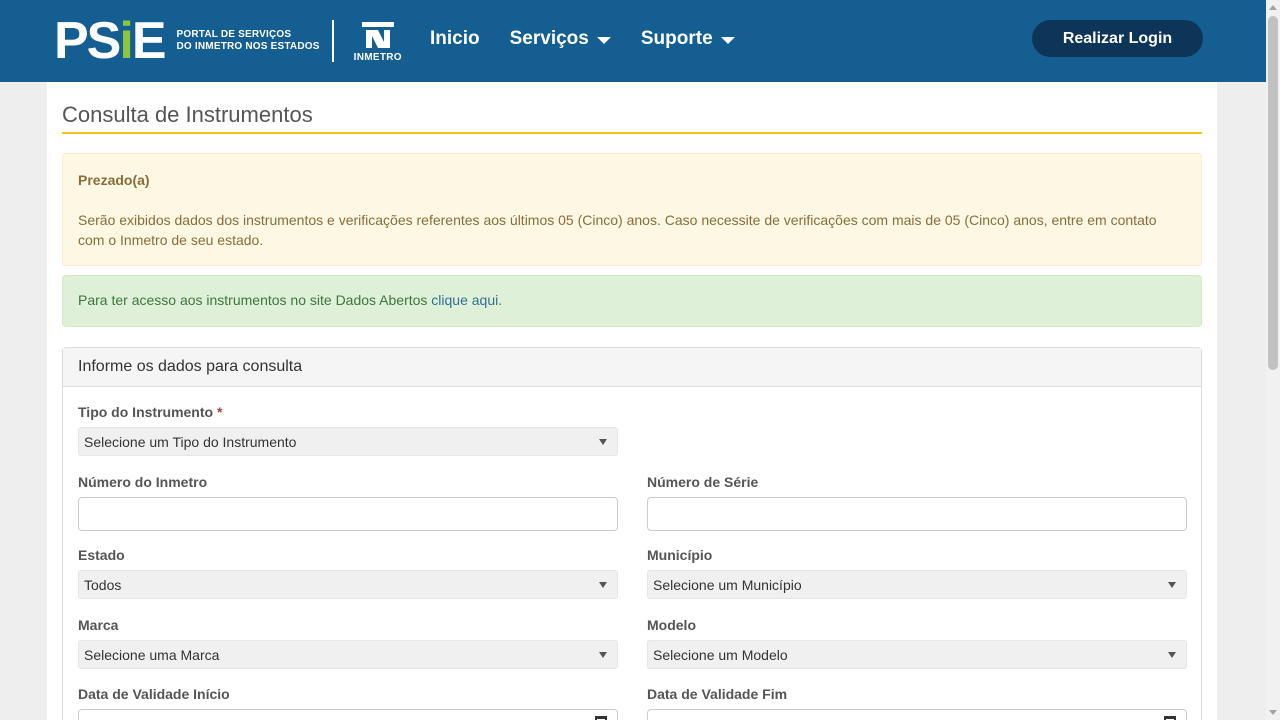 The height and width of the screenshot is (720, 1280). Describe the element at coordinates (377, 57) in the screenshot. I see `inmetro-logo-label: INMETRO` at that location.